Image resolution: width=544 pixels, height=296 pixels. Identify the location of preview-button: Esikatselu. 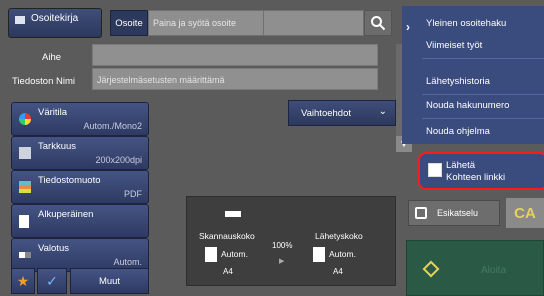
(454, 213).